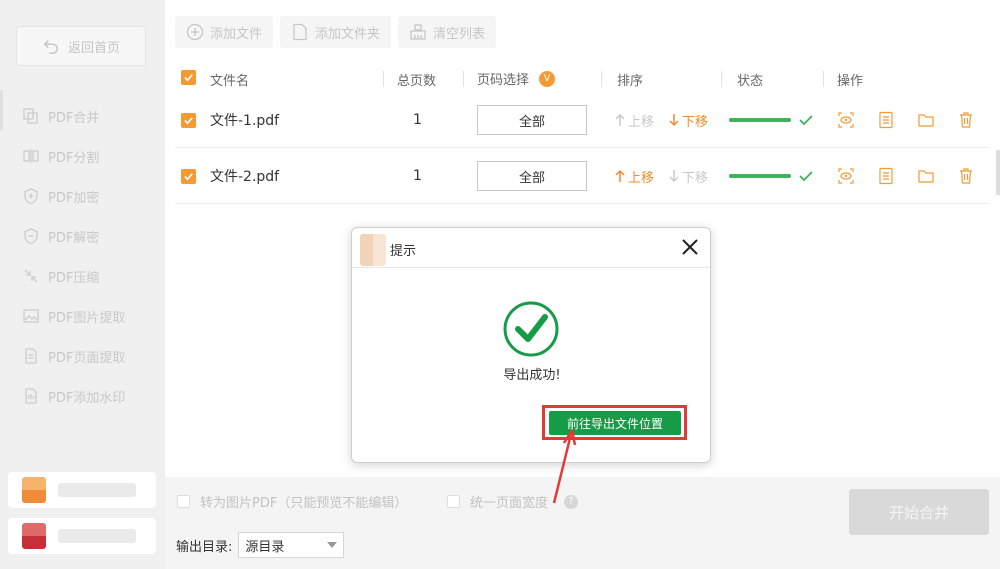 This screenshot has height=569, width=1000. Describe the element at coordinates (695, 122) in the screenshot. I see `move-down-label: 下移` at that location.